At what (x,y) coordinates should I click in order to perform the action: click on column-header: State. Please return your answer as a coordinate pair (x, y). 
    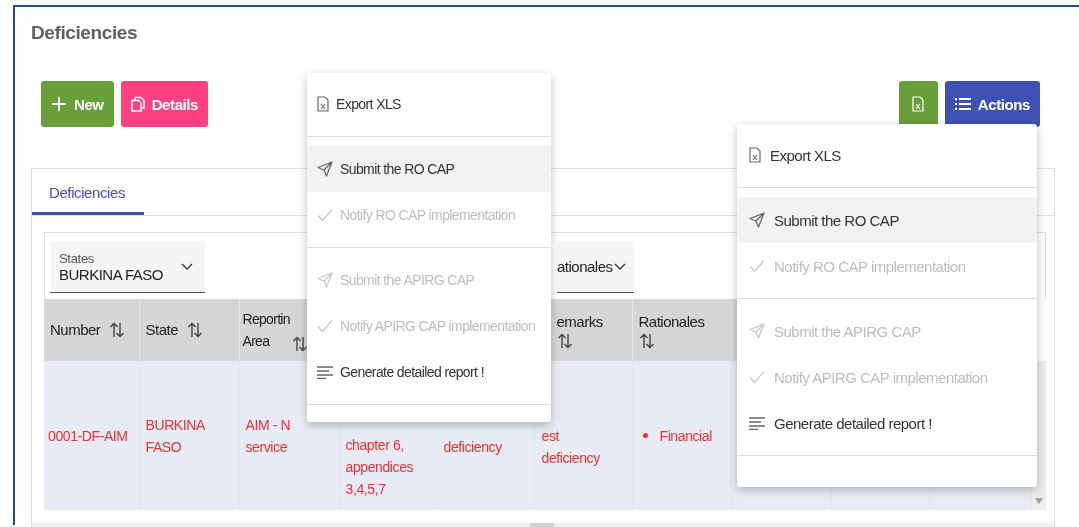
    Looking at the image, I should click on (162, 330).